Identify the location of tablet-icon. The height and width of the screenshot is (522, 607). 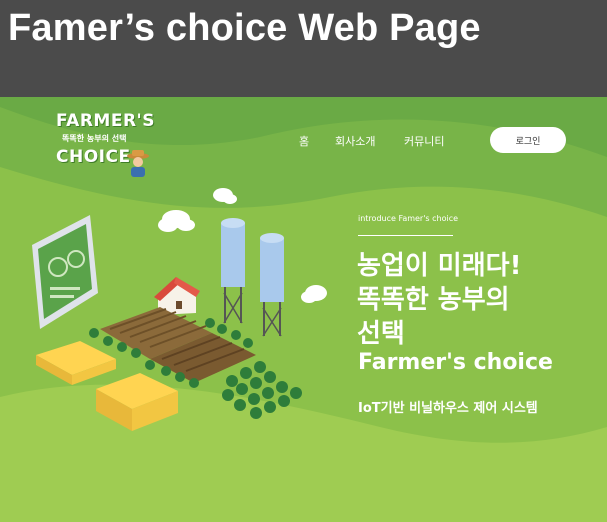
(65, 272).